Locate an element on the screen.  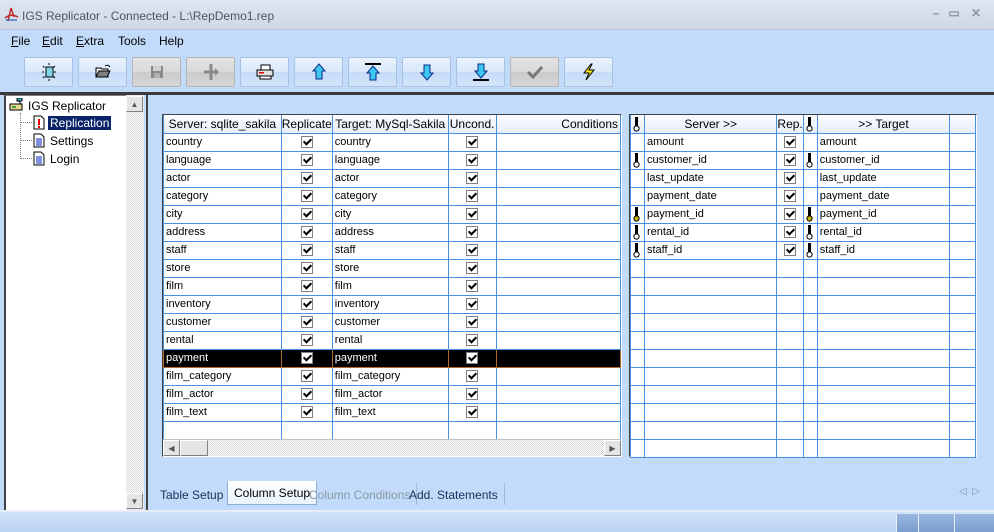
table-row: staff staff is located at coordinates (392, 250).